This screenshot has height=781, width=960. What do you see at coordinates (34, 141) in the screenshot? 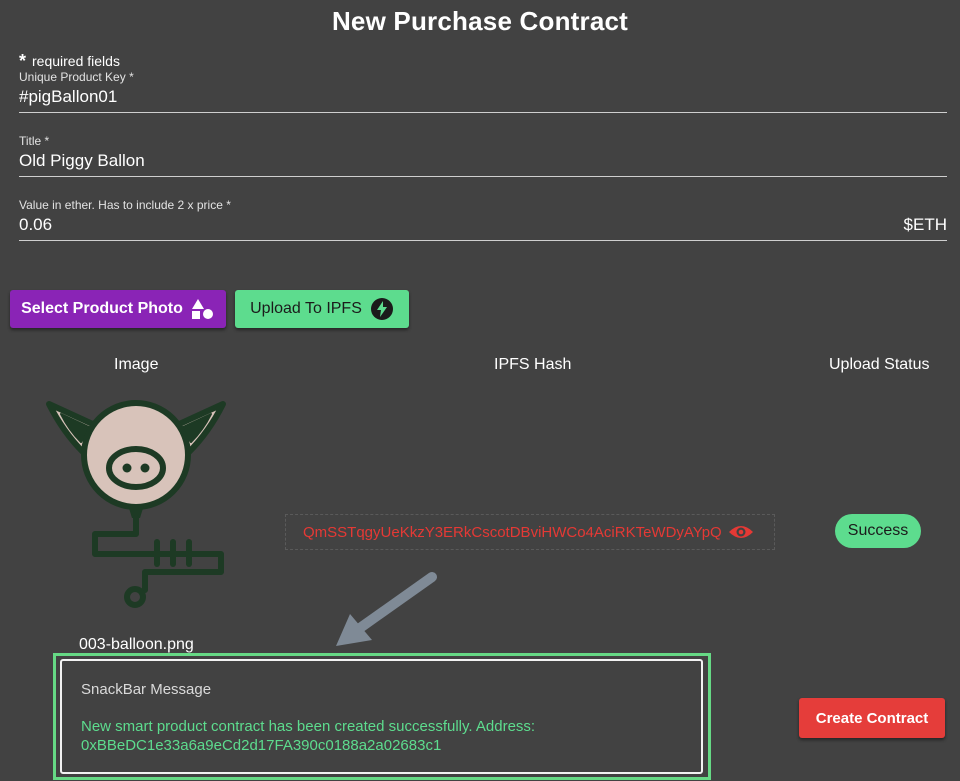
I see `title-label: Title *` at bounding box center [34, 141].